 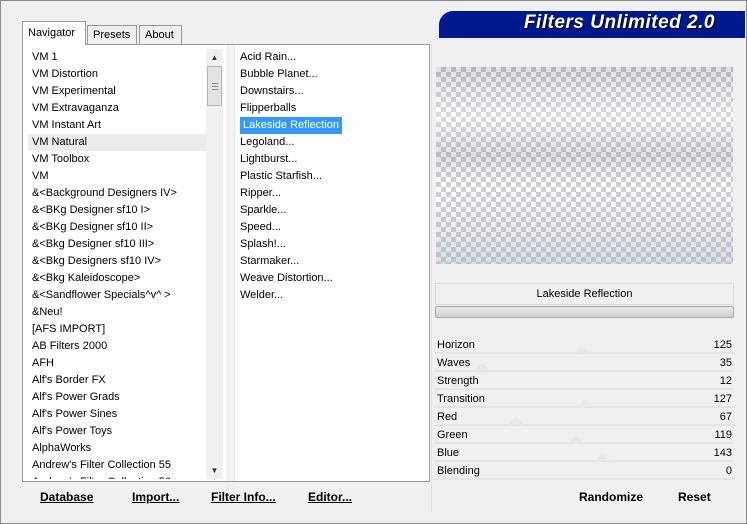 I want to click on slider-value: 119, so click(x=723, y=435).